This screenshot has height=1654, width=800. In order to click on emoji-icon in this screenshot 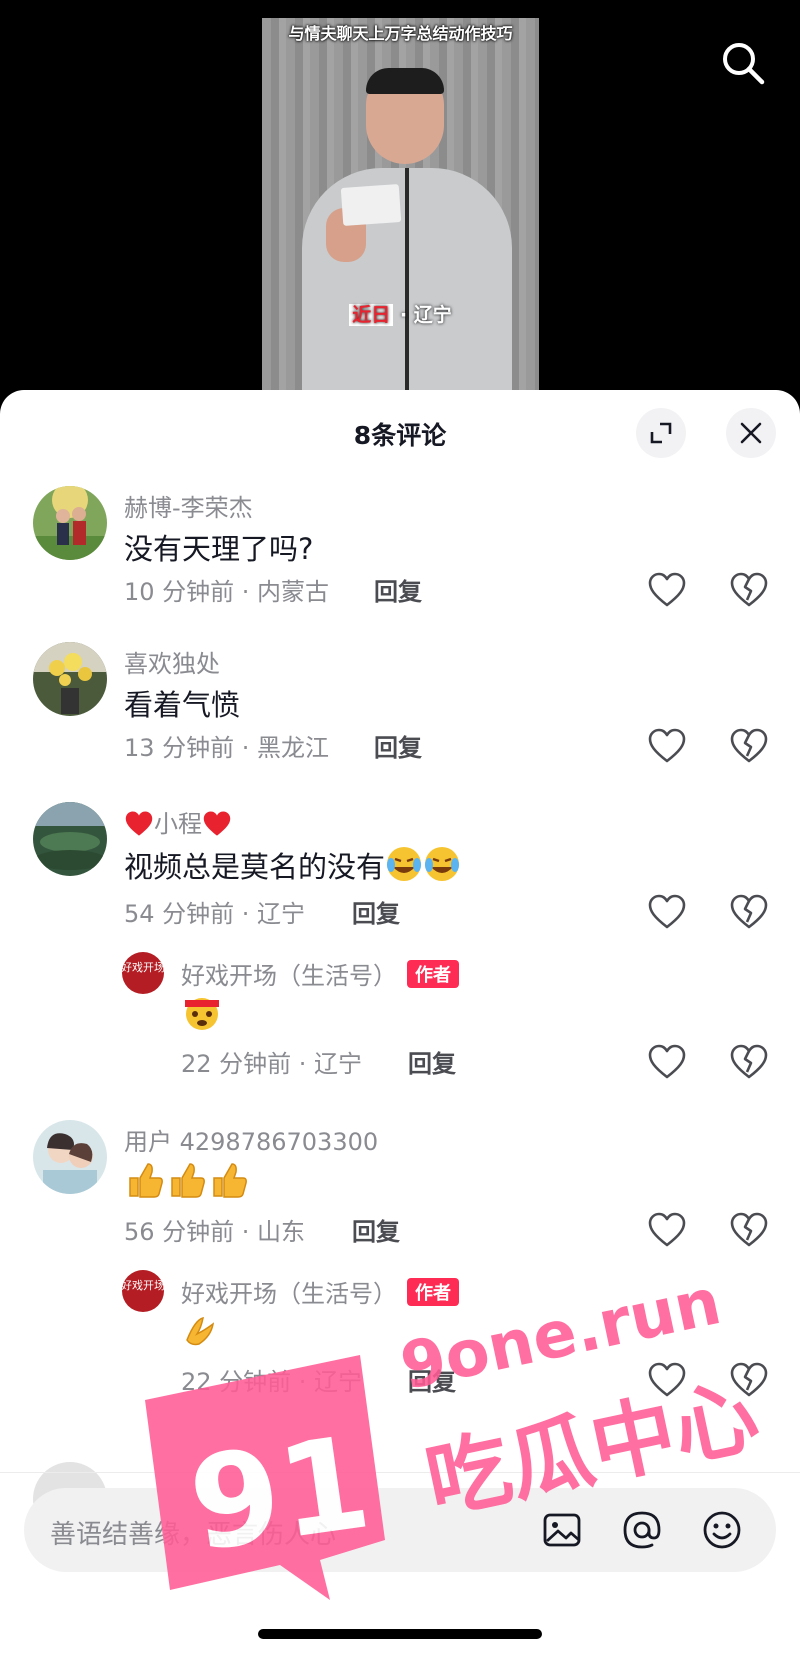, I will do `click(722, 1530)`.